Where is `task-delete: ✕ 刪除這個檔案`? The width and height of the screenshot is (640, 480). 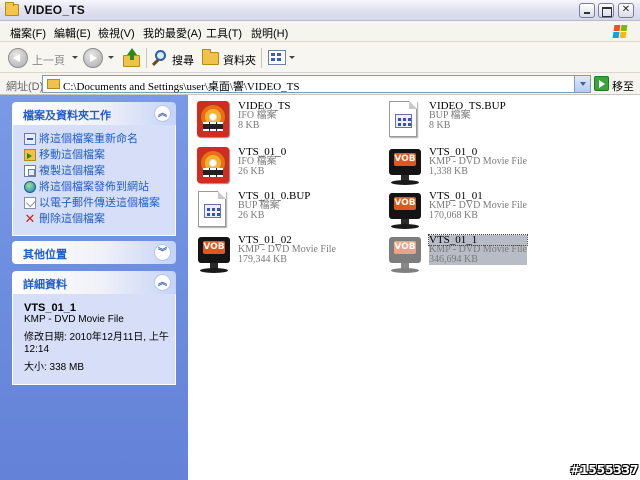 task-delete: ✕ 刪除這個檔案 is located at coordinates (94, 219).